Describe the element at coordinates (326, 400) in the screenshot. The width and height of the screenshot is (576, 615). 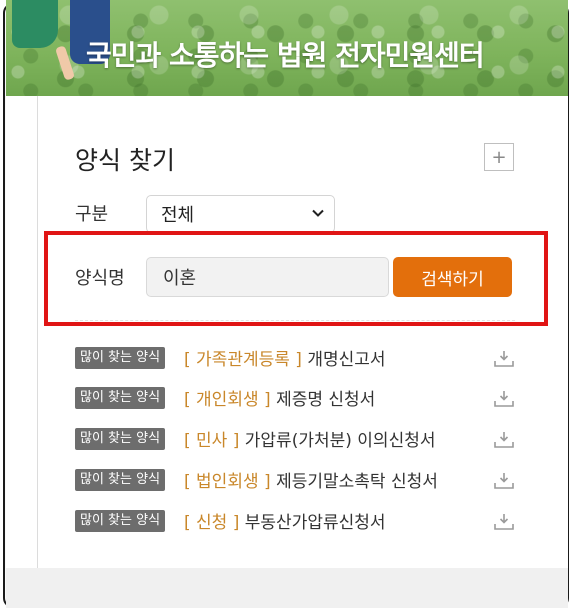
I see `form-title: 제증명 신청서` at that location.